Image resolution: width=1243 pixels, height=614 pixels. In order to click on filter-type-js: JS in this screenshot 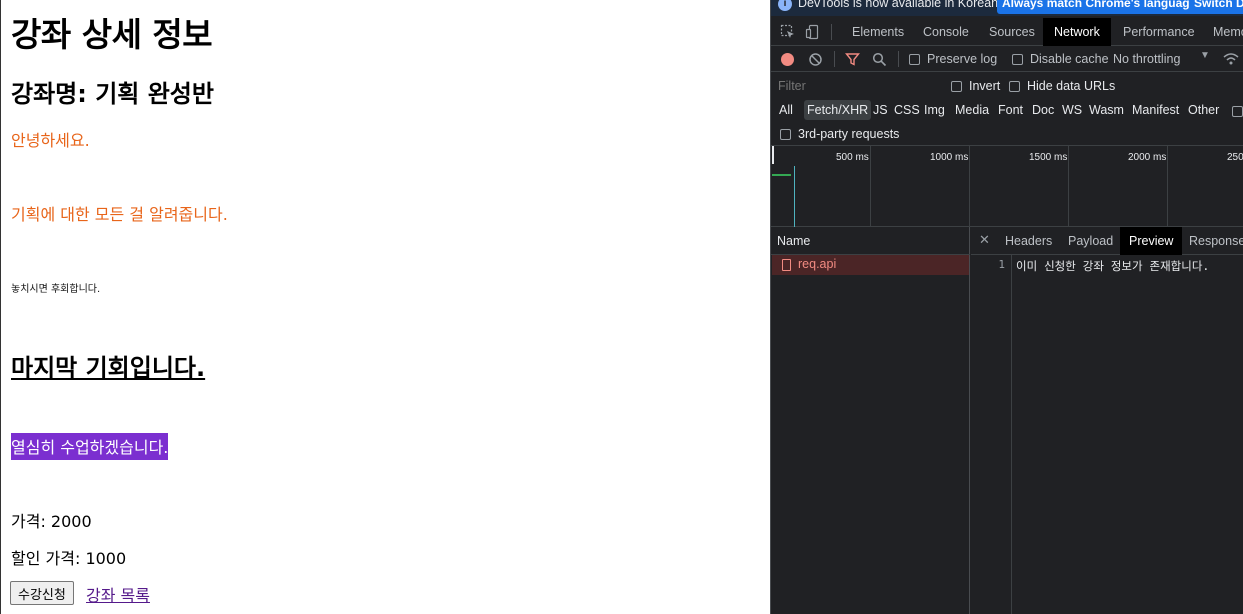, I will do `click(880, 110)`.